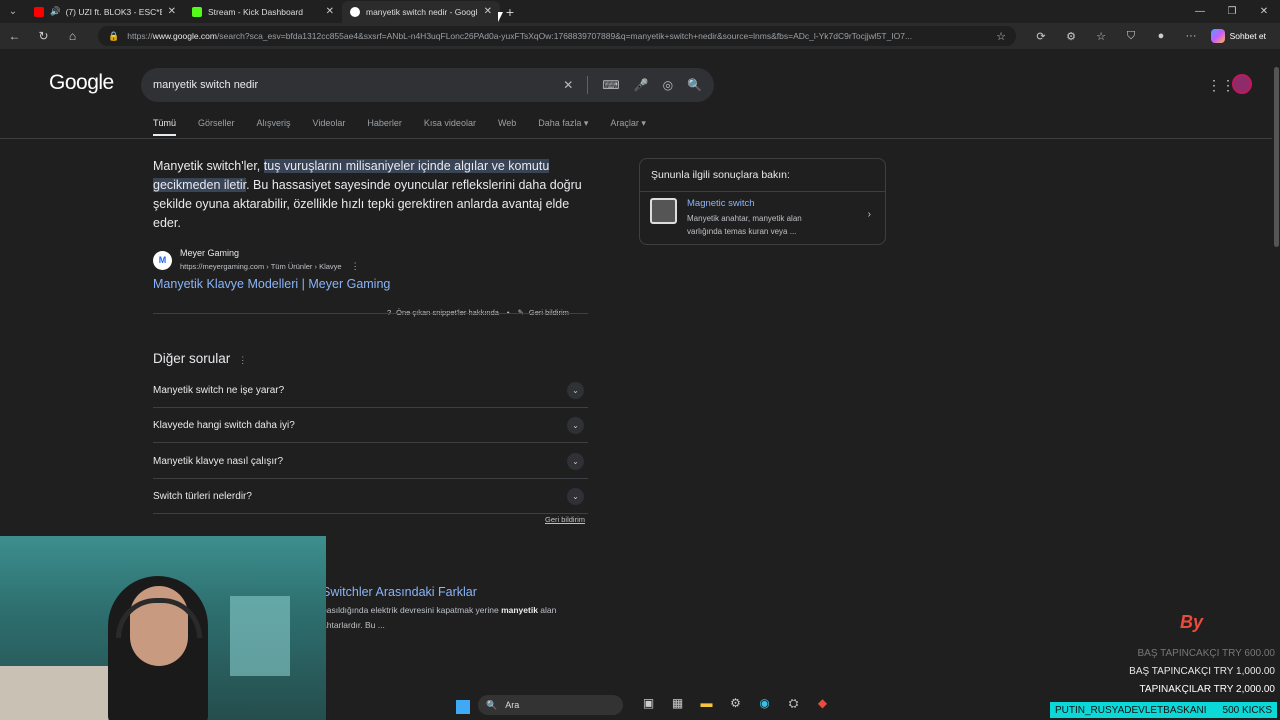 This screenshot has width=1280, height=720. Describe the element at coordinates (641, 85) in the screenshot. I see `mic-icon: 🎤` at that location.